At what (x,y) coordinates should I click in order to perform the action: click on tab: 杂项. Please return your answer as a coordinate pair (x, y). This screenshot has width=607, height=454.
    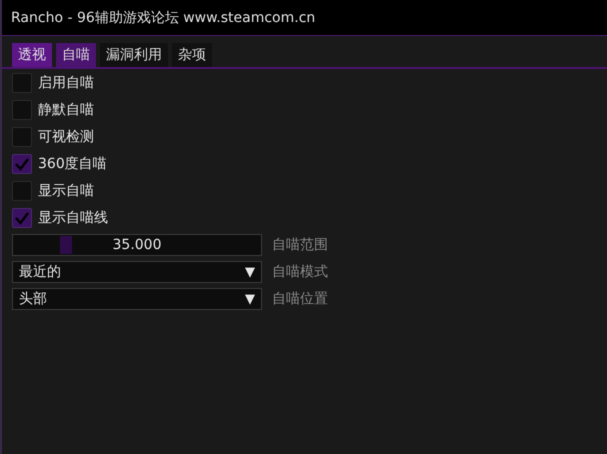
    Looking at the image, I should click on (192, 55).